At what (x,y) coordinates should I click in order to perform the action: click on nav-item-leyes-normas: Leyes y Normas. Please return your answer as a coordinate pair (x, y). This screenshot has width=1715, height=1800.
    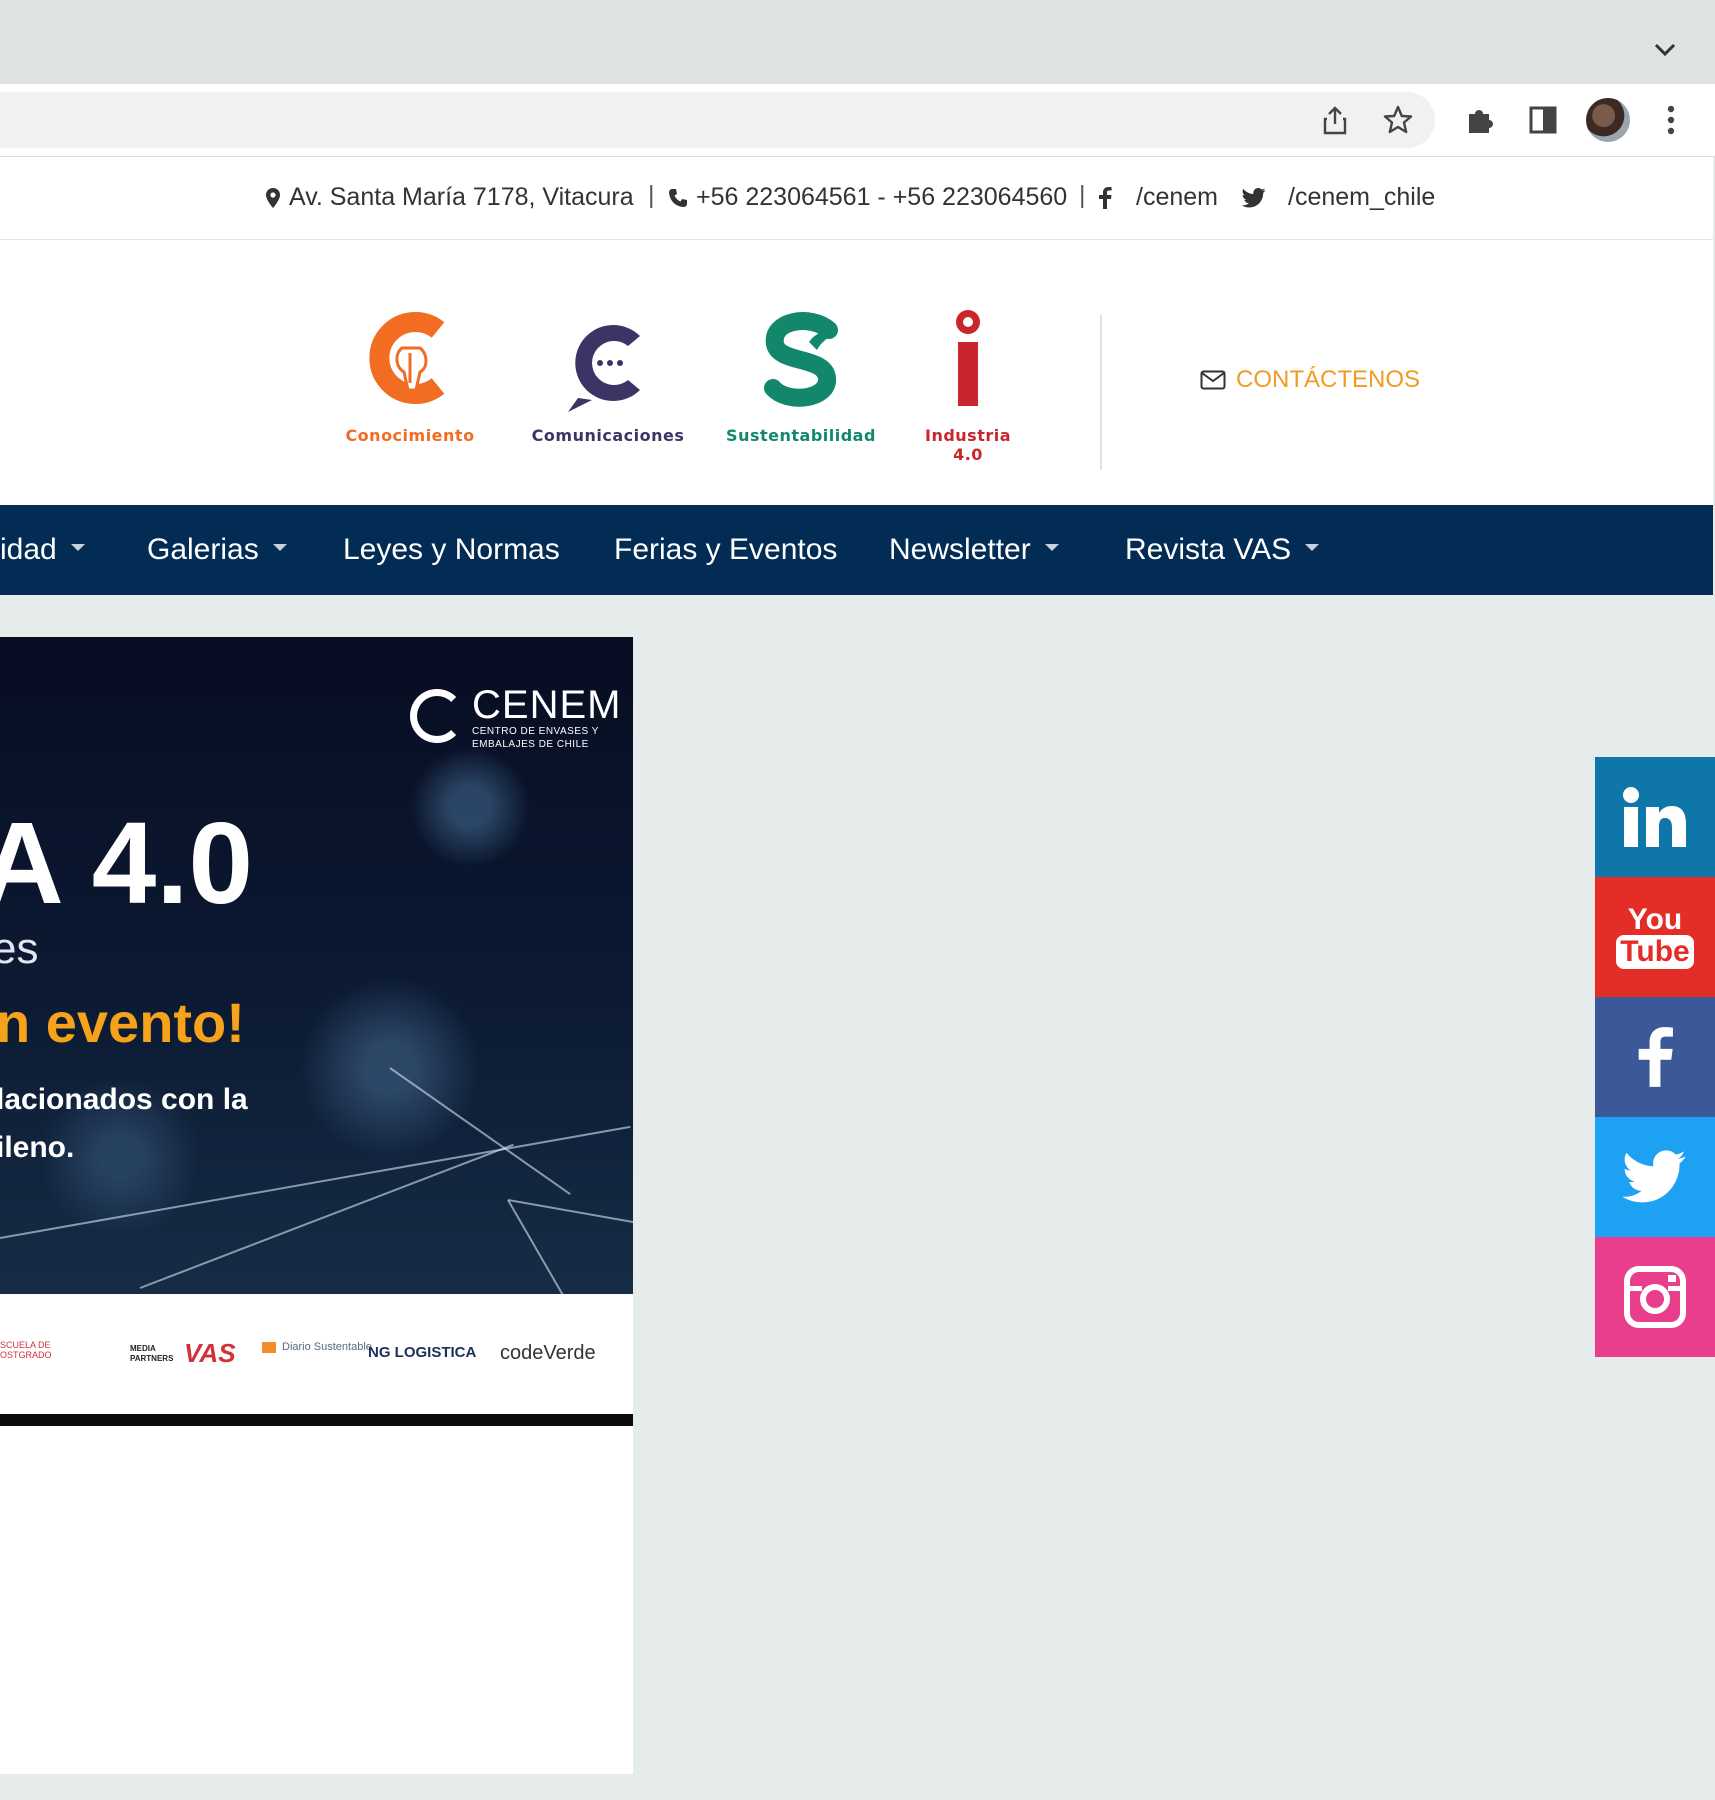
    Looking at the image, I should click on (451, 550).